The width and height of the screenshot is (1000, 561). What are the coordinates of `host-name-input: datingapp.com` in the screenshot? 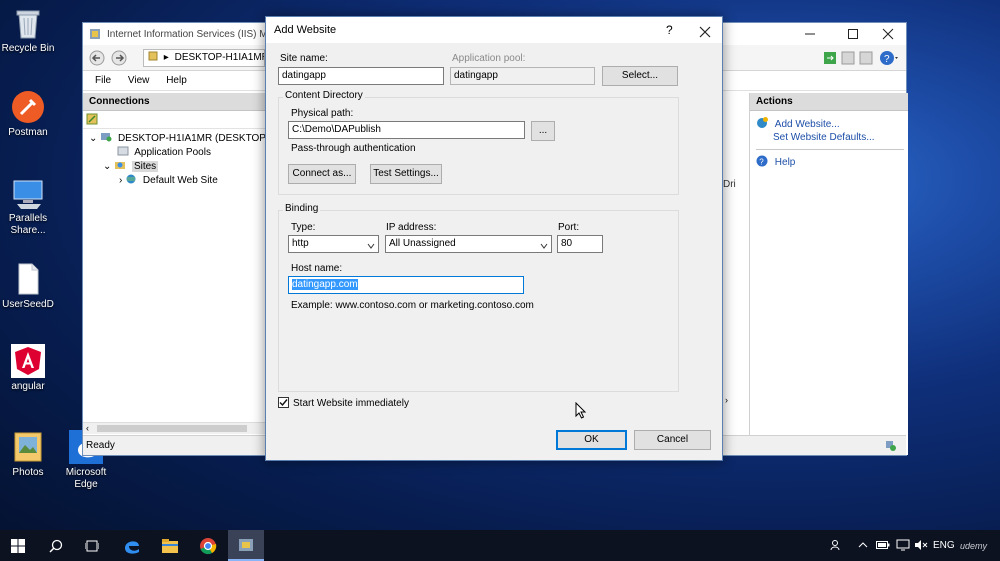 It's located at (406, 285).